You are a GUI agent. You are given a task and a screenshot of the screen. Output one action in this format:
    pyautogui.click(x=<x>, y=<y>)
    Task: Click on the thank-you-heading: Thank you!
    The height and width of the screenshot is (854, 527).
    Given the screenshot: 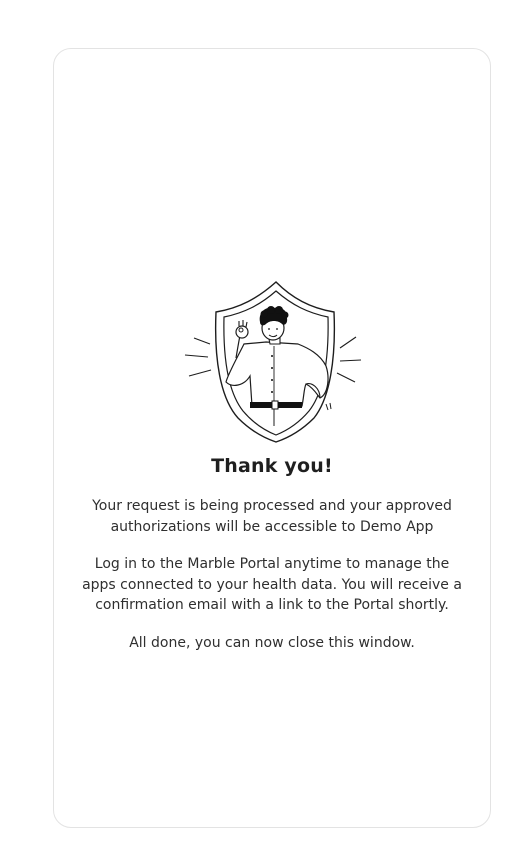 What is the action you would take?
    pyautogui.click(x=272, y=466)
    